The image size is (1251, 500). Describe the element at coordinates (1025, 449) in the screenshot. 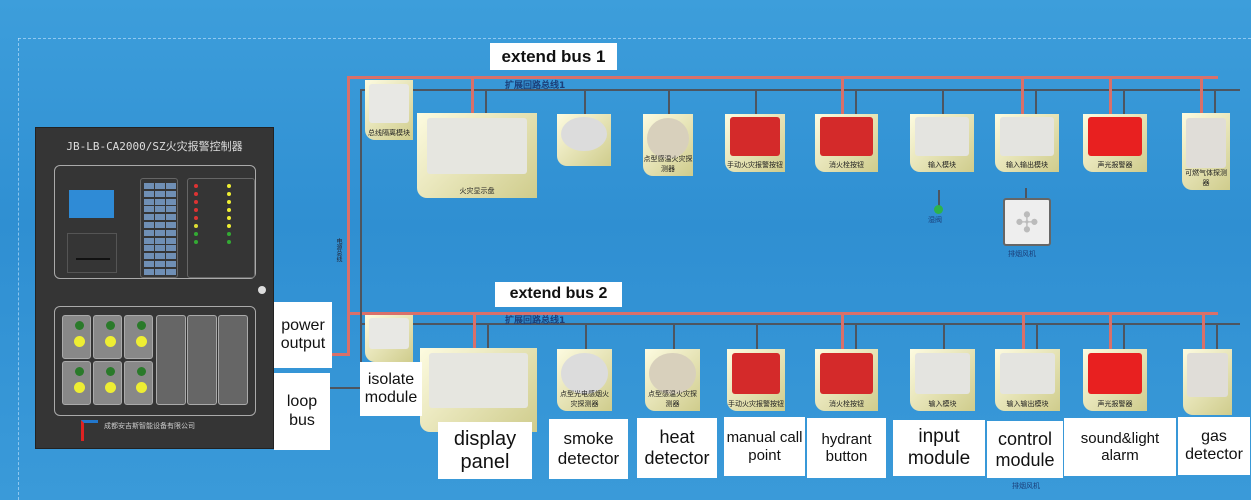

I see `control-en-label: control module` at that location.